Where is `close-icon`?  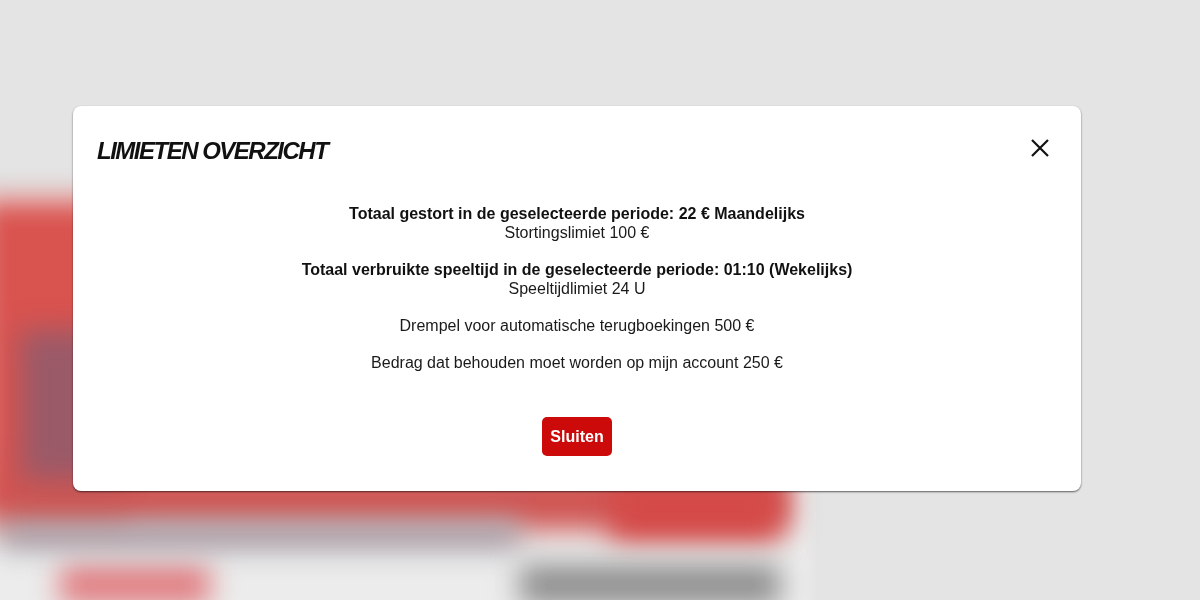
close-icon is located at coordinates (1040, 148).